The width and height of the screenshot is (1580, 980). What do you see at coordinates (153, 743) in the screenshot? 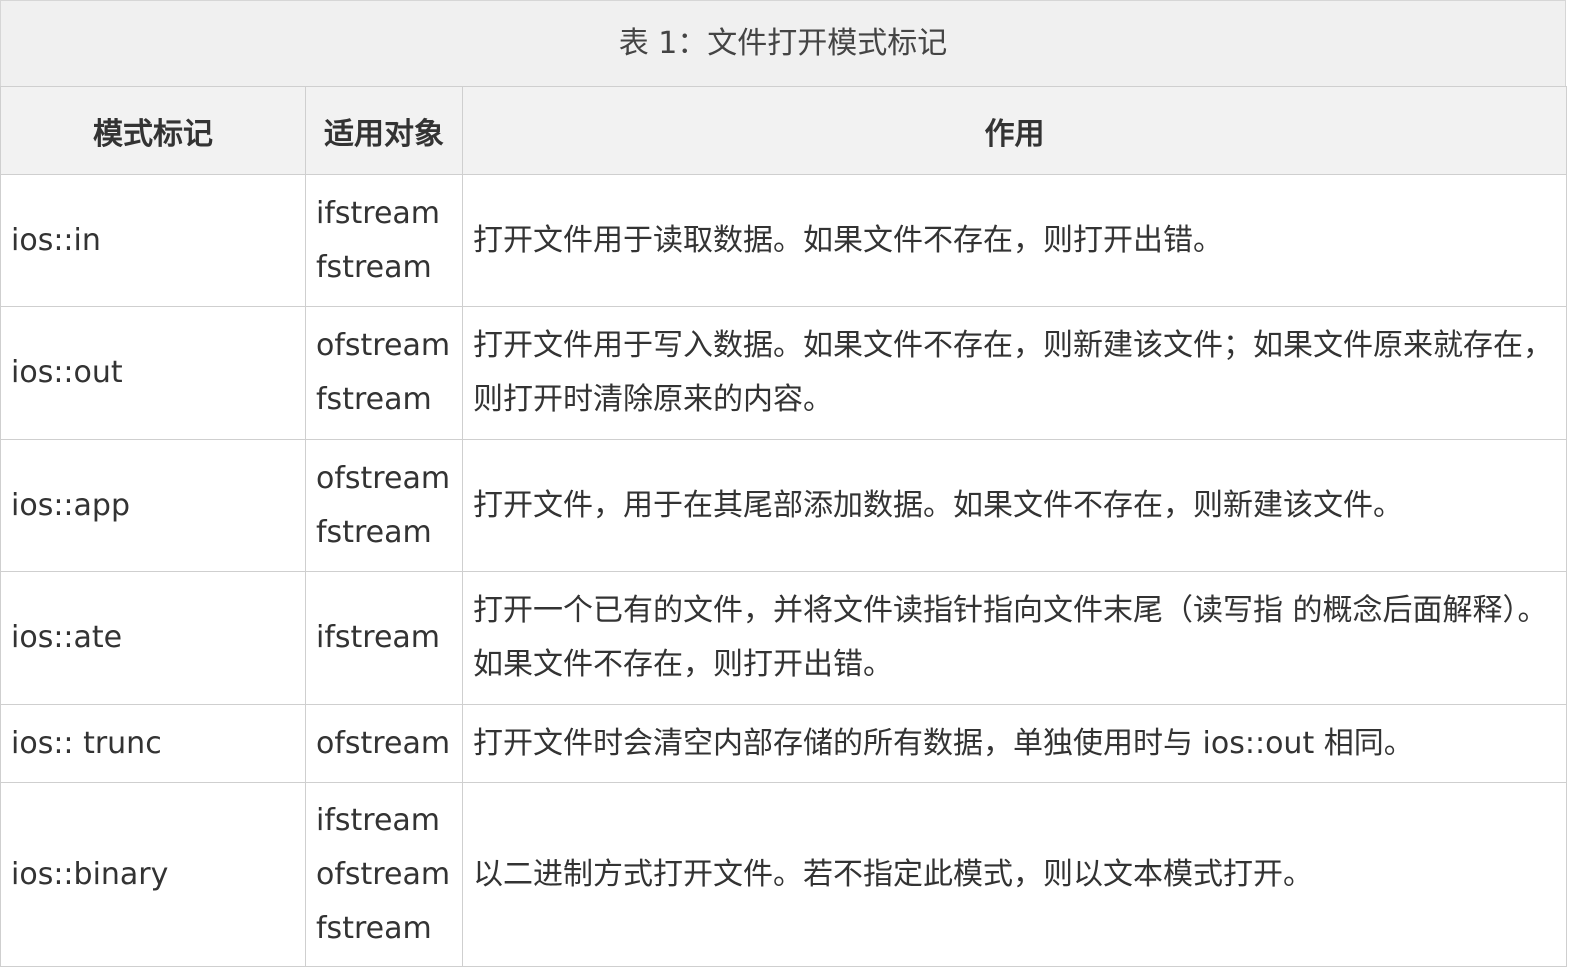
I see `mode-cell: ios:: trunc` at bounding box center [153, 743].